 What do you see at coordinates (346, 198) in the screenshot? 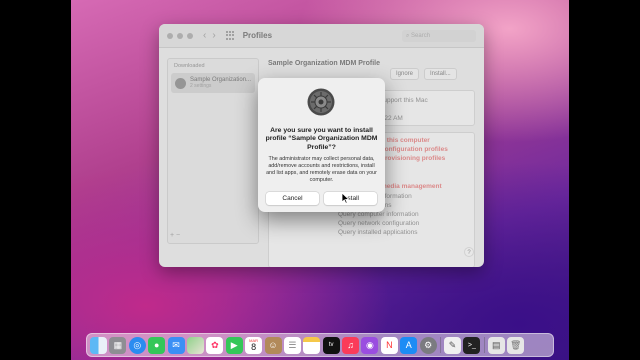
I see `mouse-pointer-icon` at bounding box center [346, 198].